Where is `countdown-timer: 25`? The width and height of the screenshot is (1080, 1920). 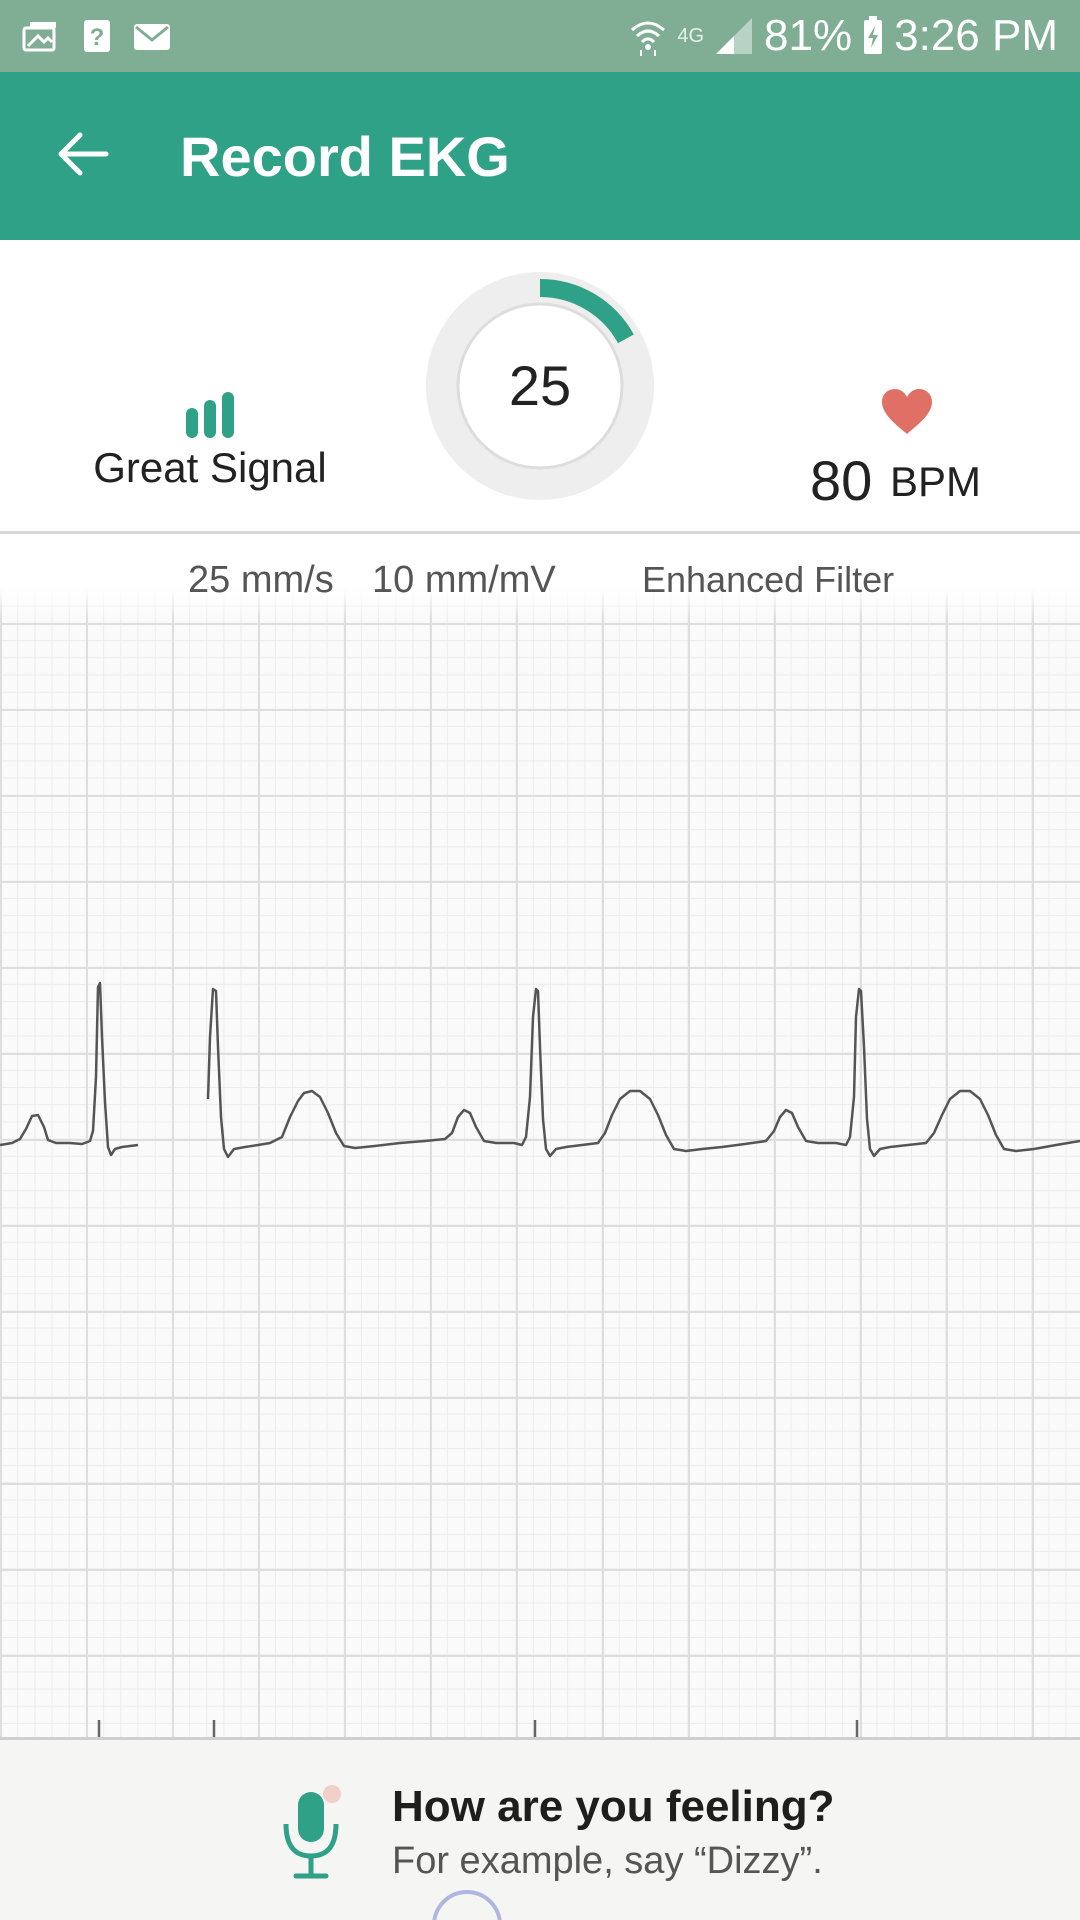 countdown-timer: 25 is located at coordinates (540, 386).